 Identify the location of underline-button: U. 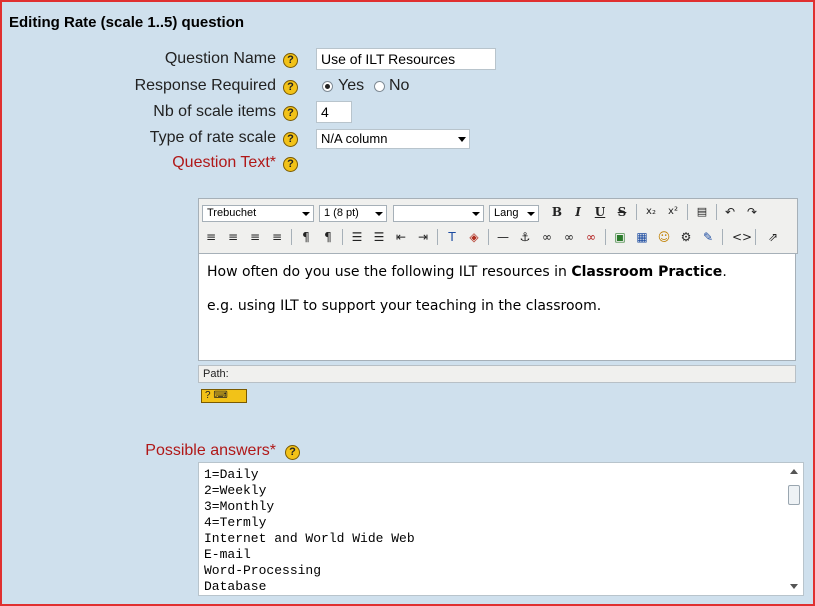
(600, 212).